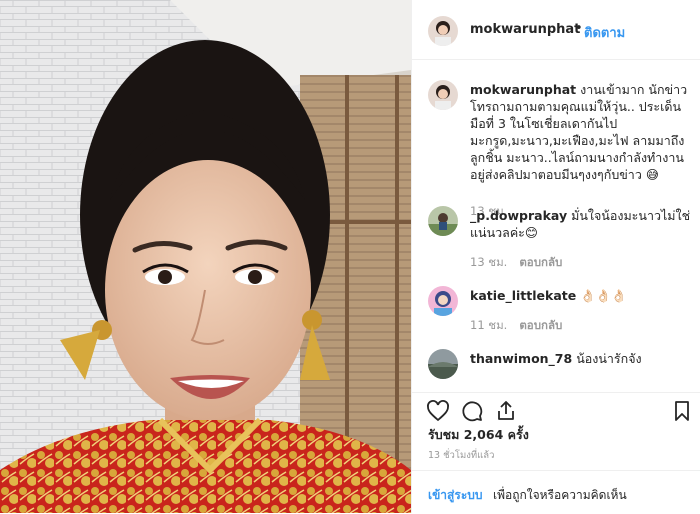 Image resolution: width=700 pixels, height=514 pixels. Describe the element at coordinates (461, 455) in the screenshot. I see `post-time: 13 ชั่วโมงที่แล้ว` at that location.